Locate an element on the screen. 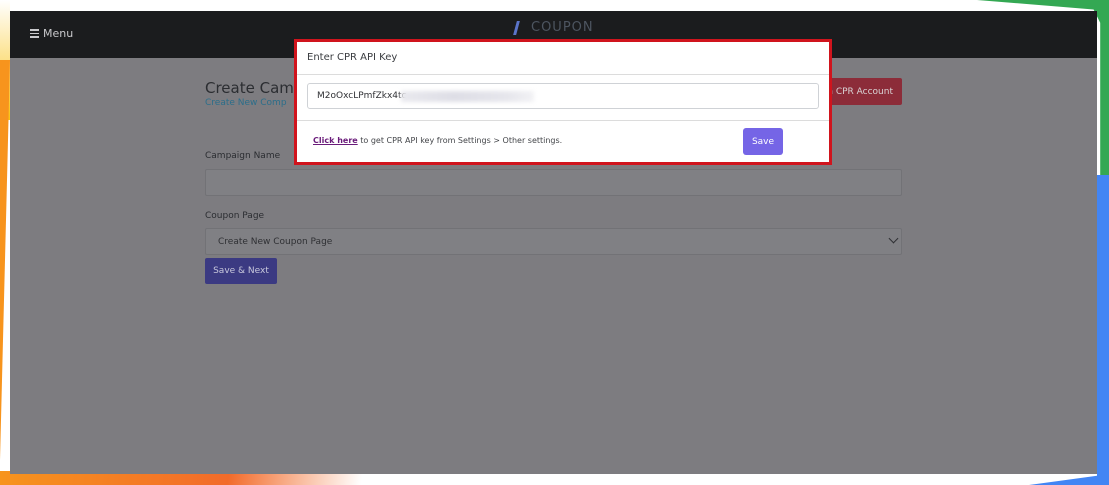 Image resolution: width=1109 pixels, height=485 pixels. brand-logo-icon is located at coordinates (522, 28).